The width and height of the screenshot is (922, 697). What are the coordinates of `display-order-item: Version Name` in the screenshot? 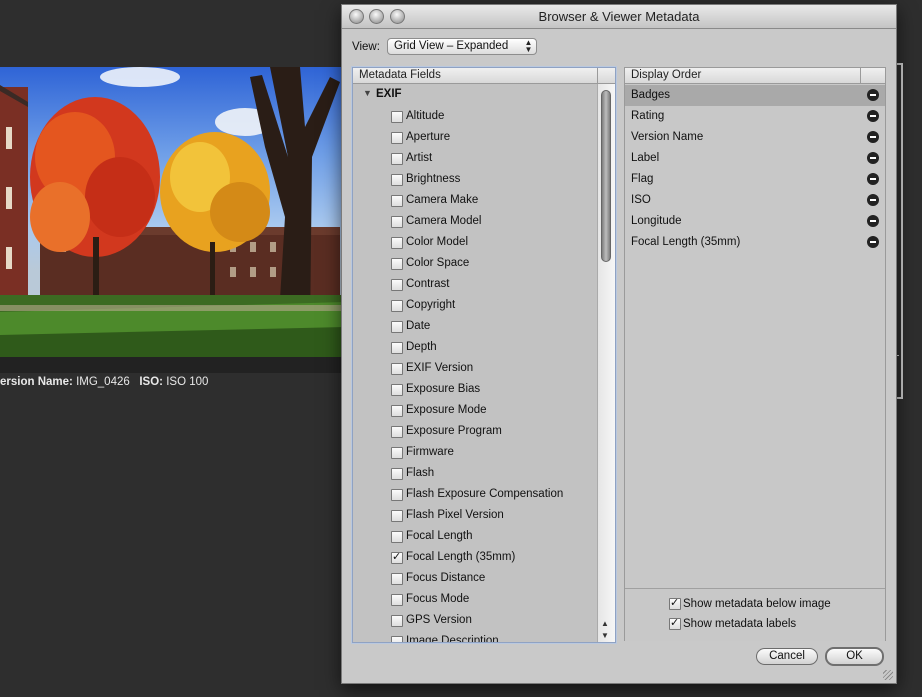 It's located at (755, 137).